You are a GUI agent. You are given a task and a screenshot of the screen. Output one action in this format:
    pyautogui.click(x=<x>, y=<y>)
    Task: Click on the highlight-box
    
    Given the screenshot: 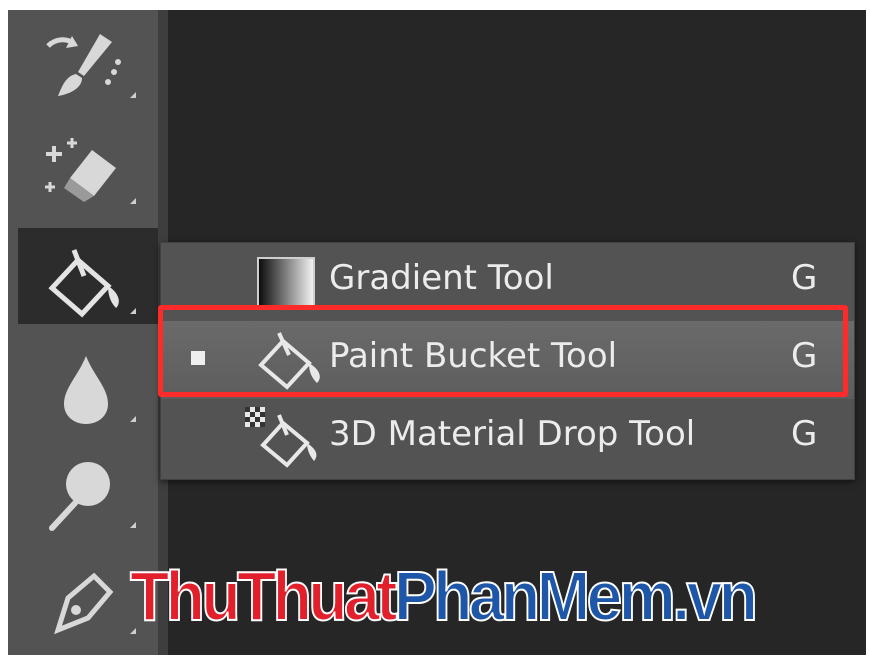 What is the action you would take?
    pyautogui.click(x=503, y=351)
    